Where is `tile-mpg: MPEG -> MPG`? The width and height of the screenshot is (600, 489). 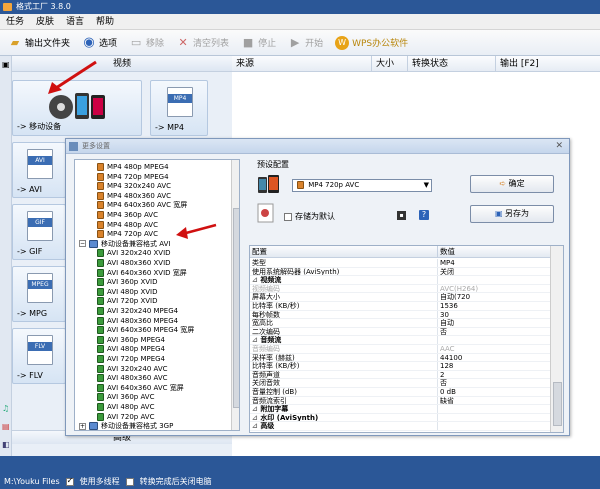
tile-mpg: MPEG -> MPG is located at coordinates (39, 294).